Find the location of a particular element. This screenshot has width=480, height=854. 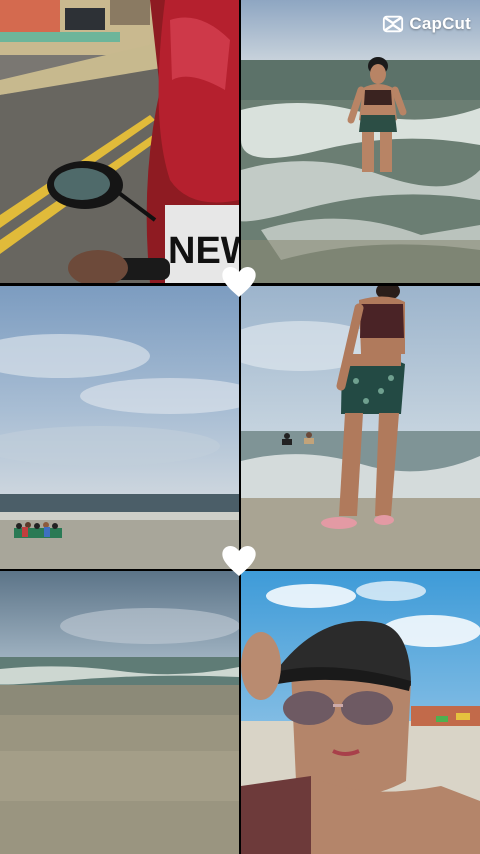

capcut-watermark: CapCut is located at coordinates (426, 24).